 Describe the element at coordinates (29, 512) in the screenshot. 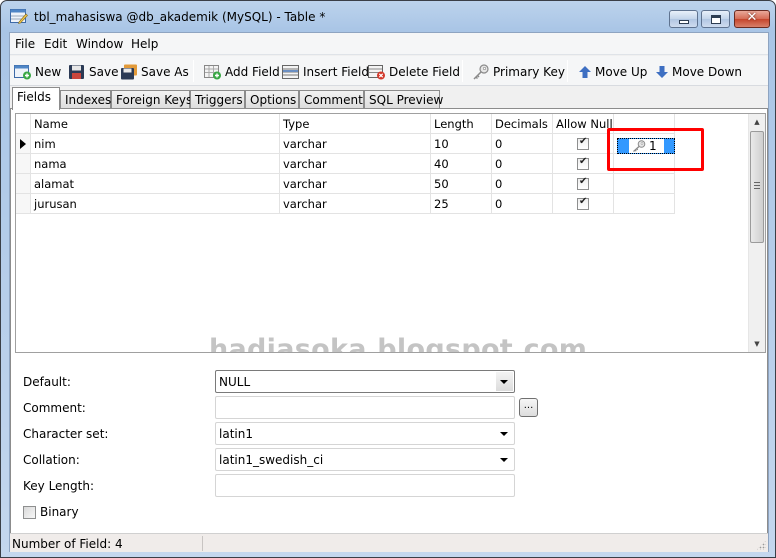

I see `binary-checkbox` at that location.